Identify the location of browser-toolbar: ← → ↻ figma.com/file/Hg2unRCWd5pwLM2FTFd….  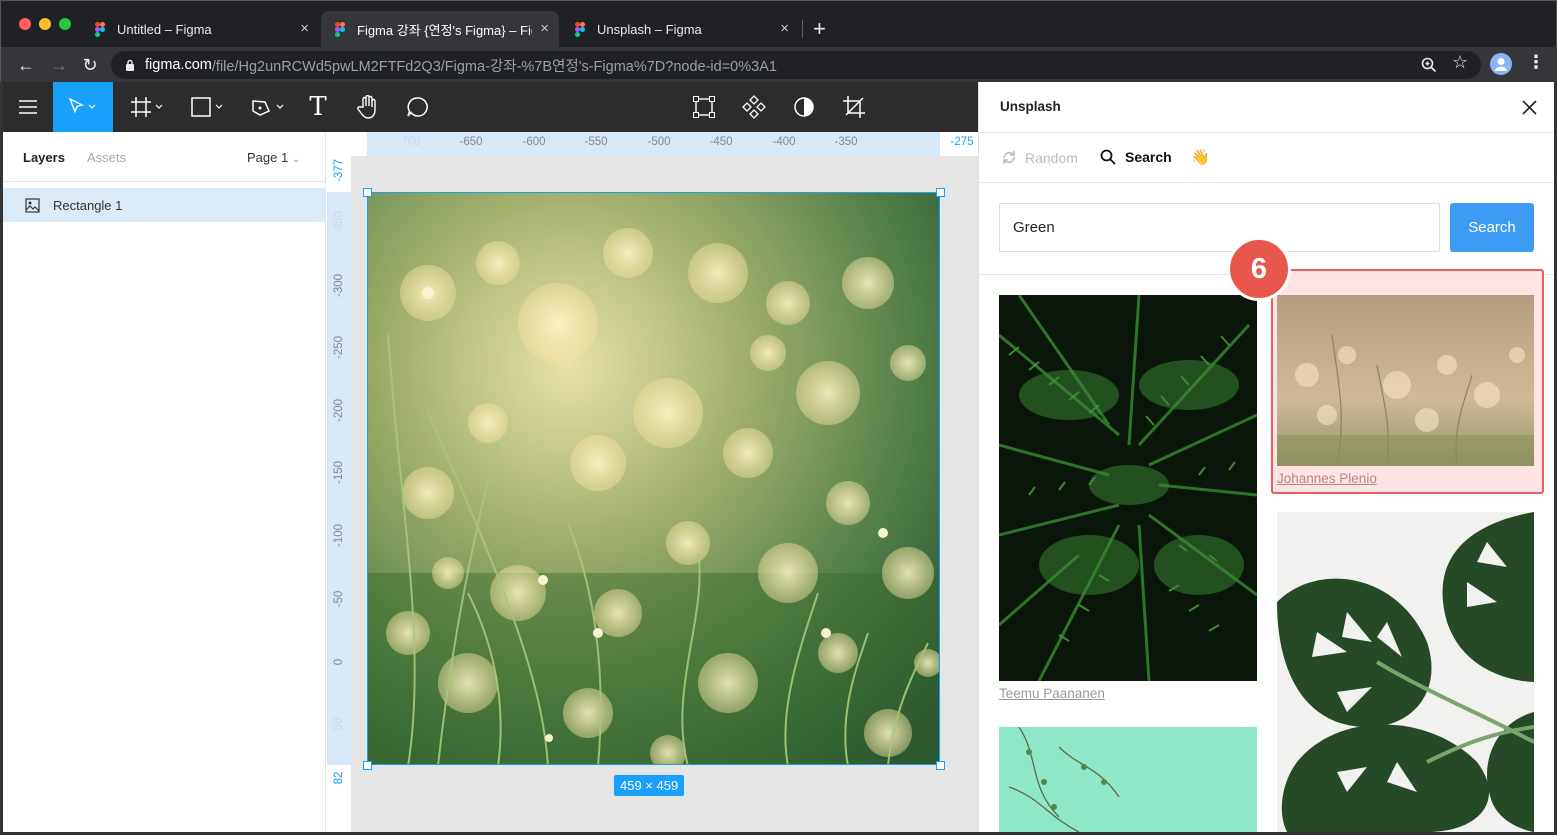
(779, 65).